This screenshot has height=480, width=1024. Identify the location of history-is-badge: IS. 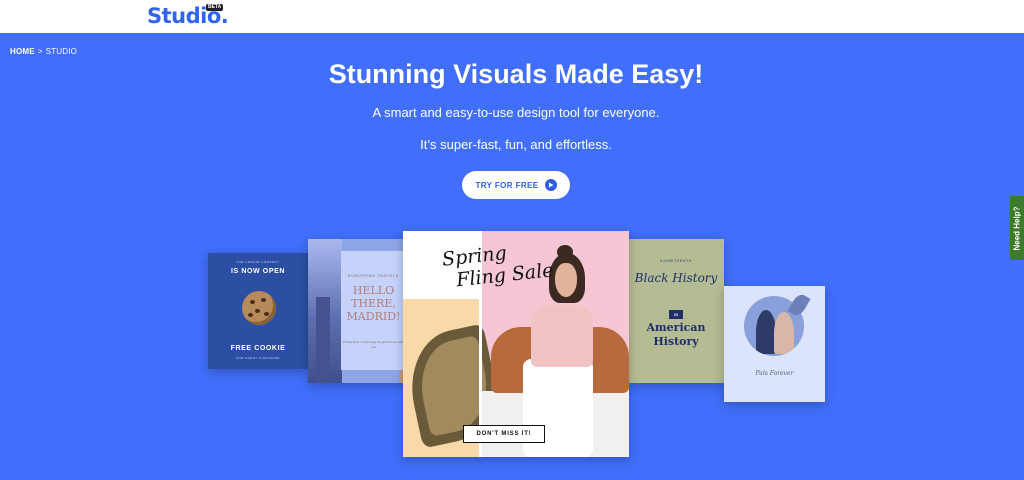
(676, 314).